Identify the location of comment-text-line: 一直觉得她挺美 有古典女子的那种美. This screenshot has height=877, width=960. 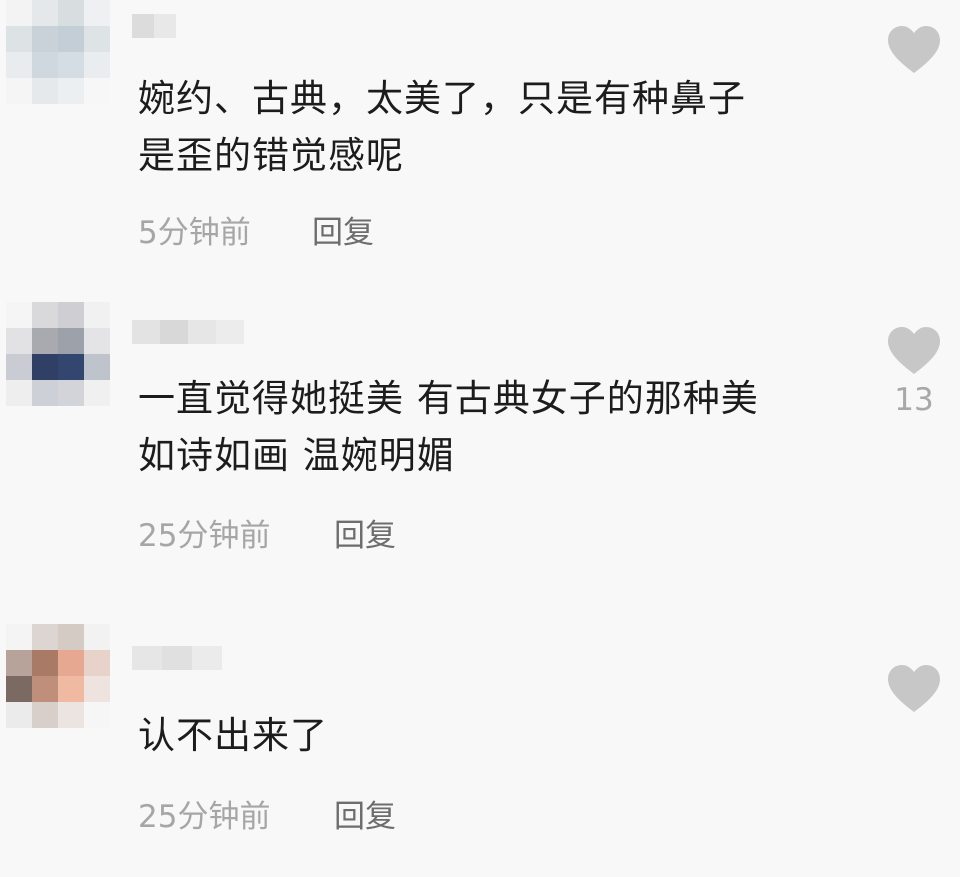
(448, 398).